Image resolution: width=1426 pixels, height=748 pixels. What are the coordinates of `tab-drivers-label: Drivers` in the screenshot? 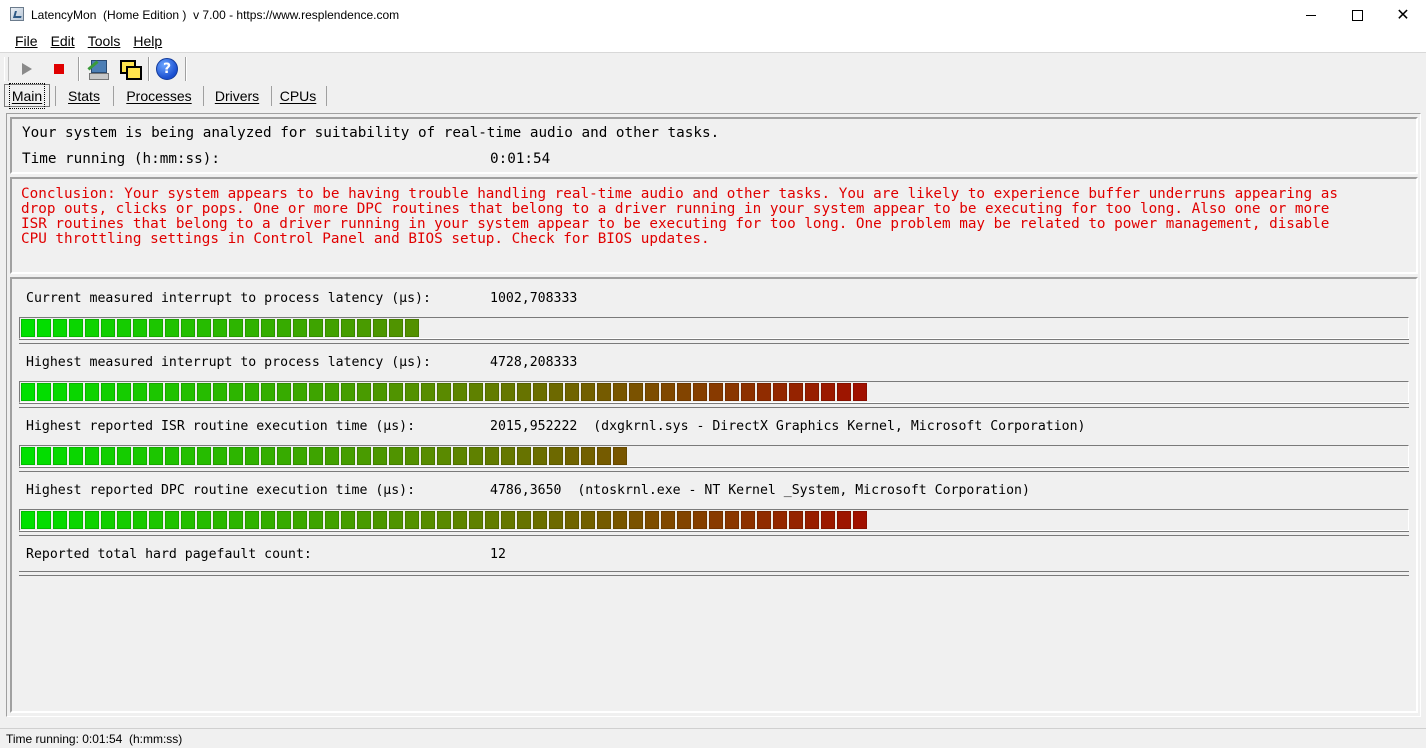 It's located at (237, 95).